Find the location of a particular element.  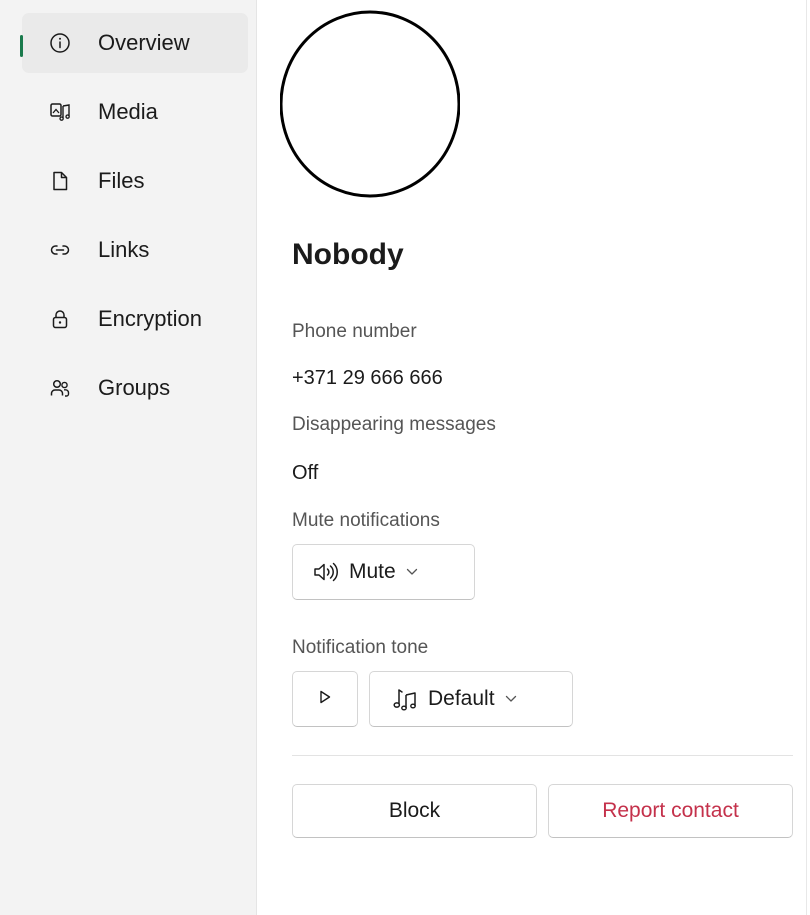

phone-value: +371 29 666 666 is located at coordinates (367, 378).